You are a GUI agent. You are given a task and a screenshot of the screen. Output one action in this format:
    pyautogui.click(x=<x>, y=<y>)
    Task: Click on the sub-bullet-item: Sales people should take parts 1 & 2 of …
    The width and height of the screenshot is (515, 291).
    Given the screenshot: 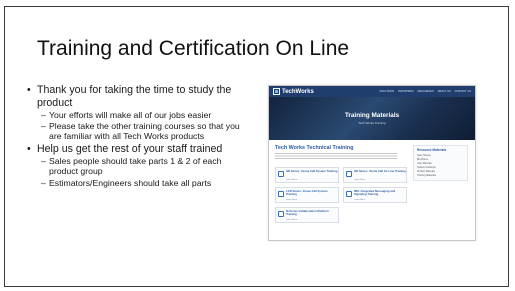 What is the action you would take?
    pyautogui.click(x=145, y=166)
    